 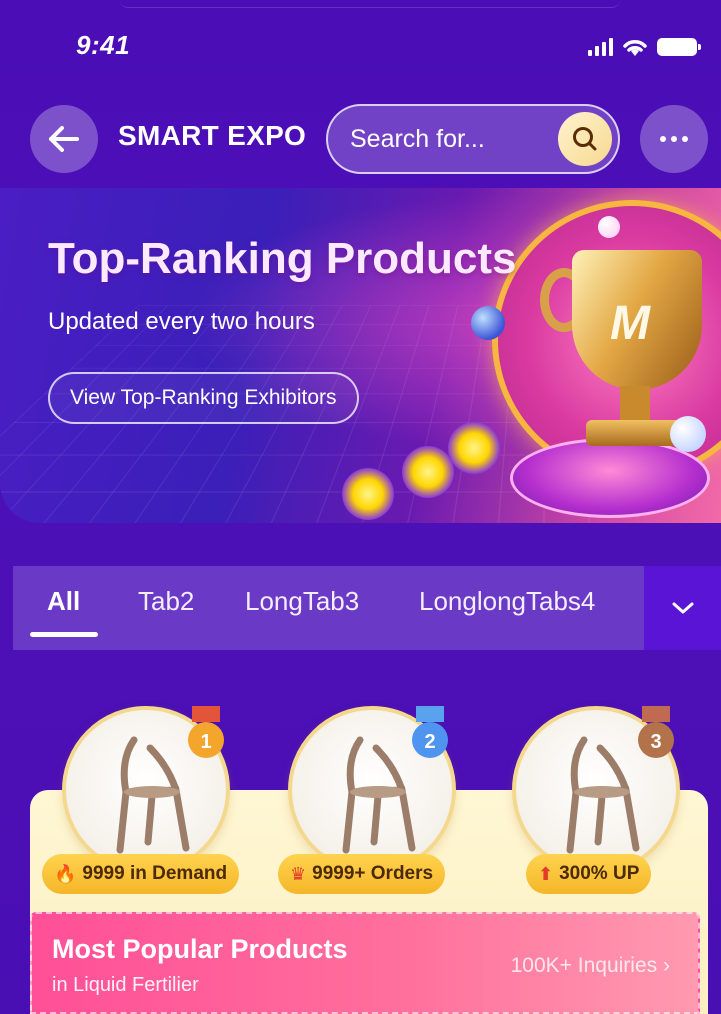 I want to click on demand-badge: 🔥 9999 in Demand, so click(x=141, y=874).